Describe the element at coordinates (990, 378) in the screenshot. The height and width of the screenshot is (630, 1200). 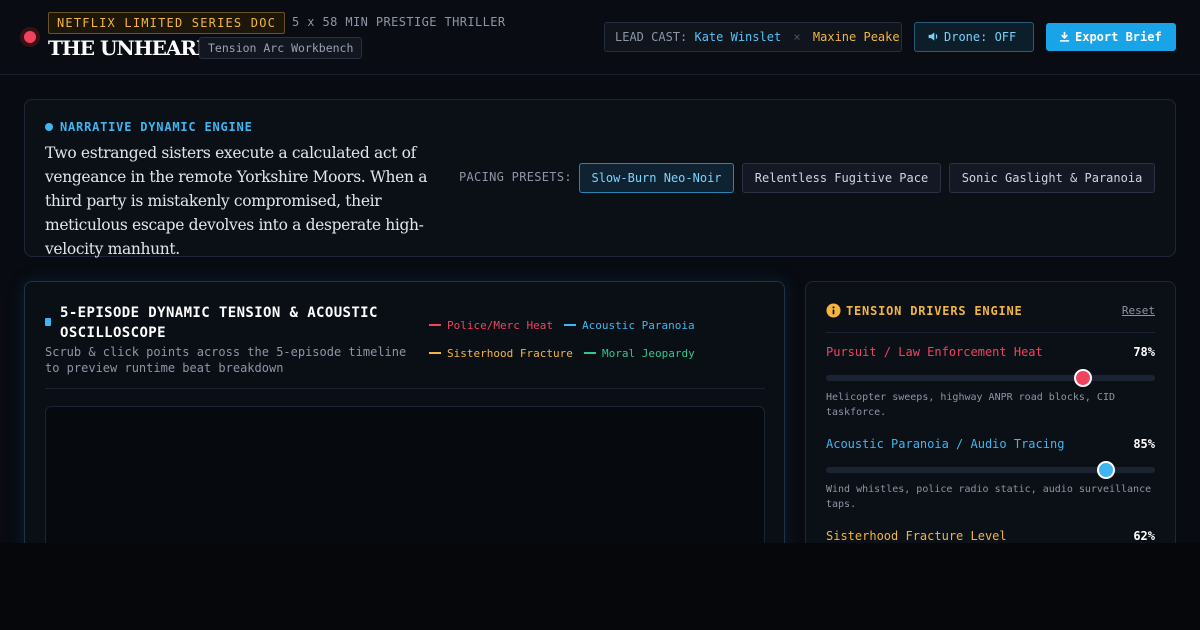
I see `slider-track-pursuit-heat` at that location.